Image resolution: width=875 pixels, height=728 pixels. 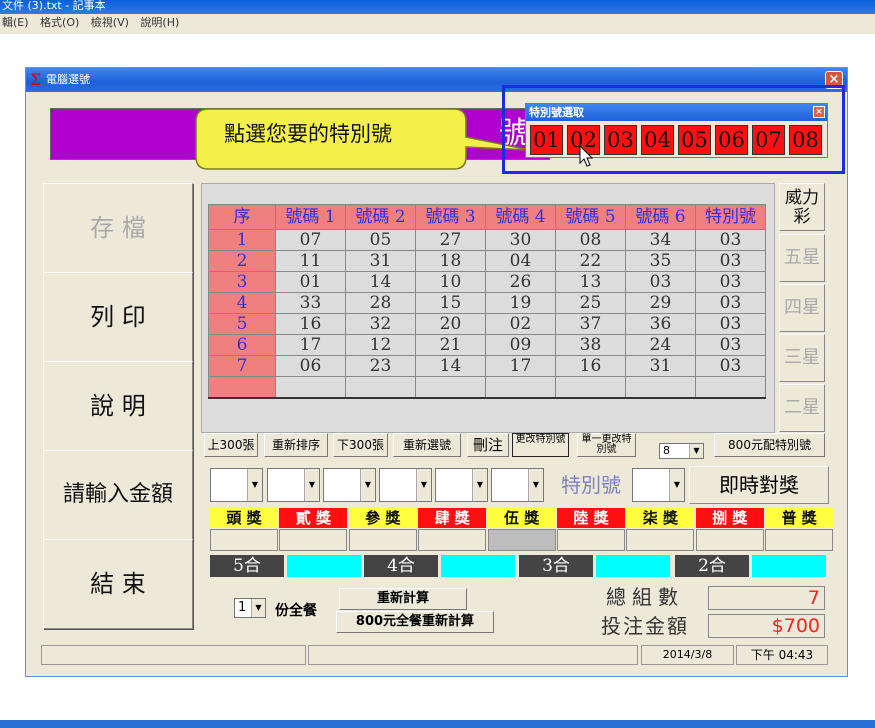 What do you see at coordinates (310, 261) in the screenshot?
I see `number-cell: 11` at bounding box center [310, 261].